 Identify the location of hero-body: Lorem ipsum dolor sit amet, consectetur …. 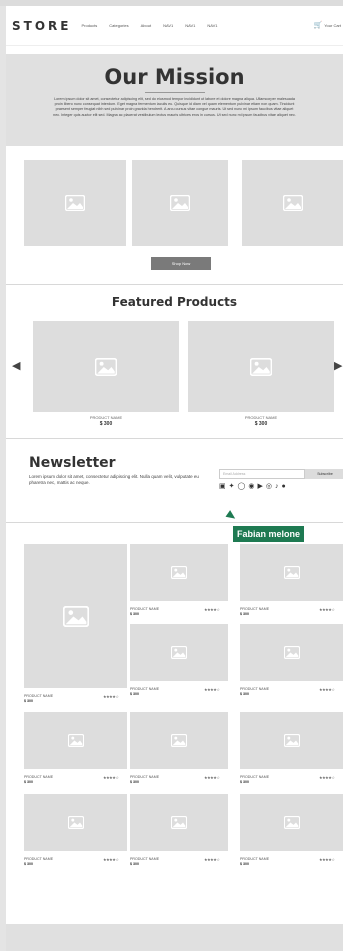
(174, 107).